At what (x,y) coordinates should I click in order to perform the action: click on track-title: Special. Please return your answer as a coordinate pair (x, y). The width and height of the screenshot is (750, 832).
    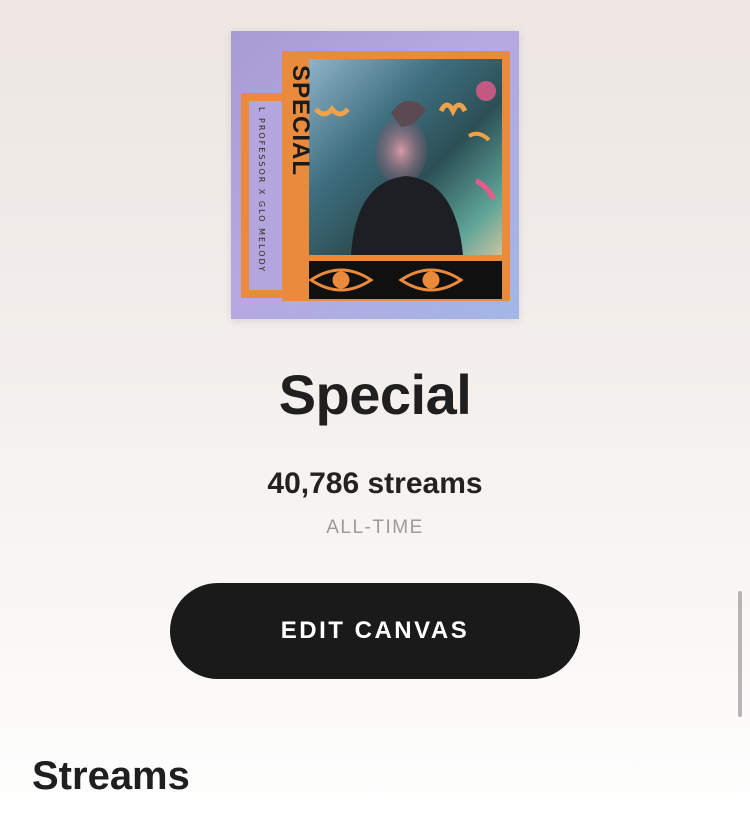
    Looking at the image, I should click on (375, 394).